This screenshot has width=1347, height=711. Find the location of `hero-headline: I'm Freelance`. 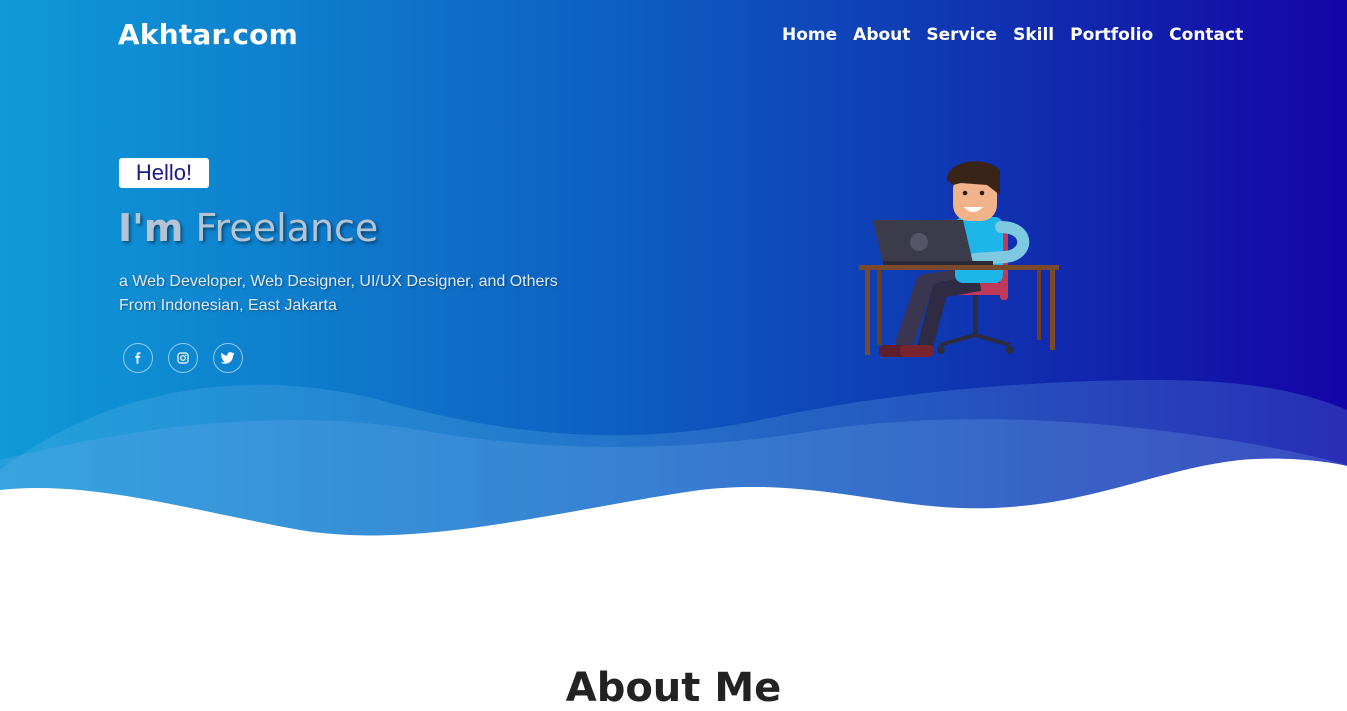

hero-headline: I'm Freelance is located at coordinates (248, 228).